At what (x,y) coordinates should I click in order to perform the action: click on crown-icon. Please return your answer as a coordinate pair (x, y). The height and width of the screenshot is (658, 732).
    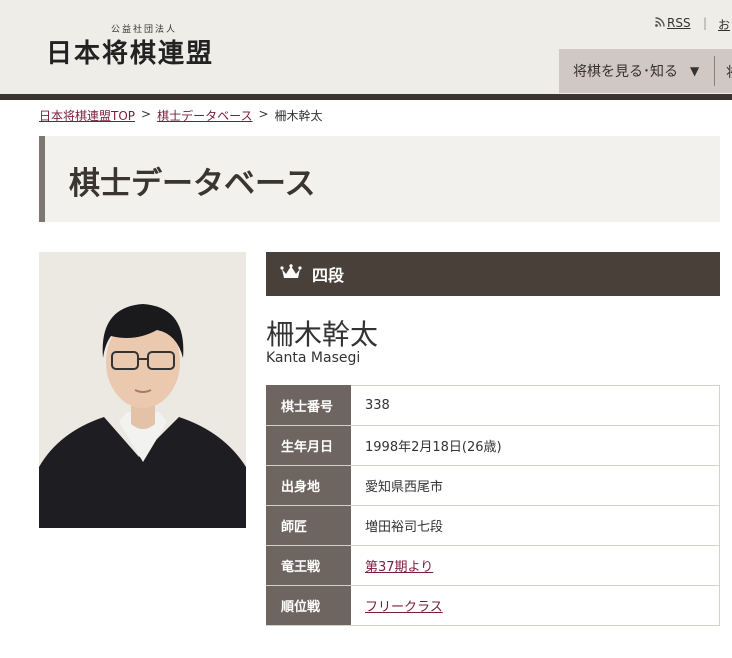
    Looking at the image, I should click on (291, 274).